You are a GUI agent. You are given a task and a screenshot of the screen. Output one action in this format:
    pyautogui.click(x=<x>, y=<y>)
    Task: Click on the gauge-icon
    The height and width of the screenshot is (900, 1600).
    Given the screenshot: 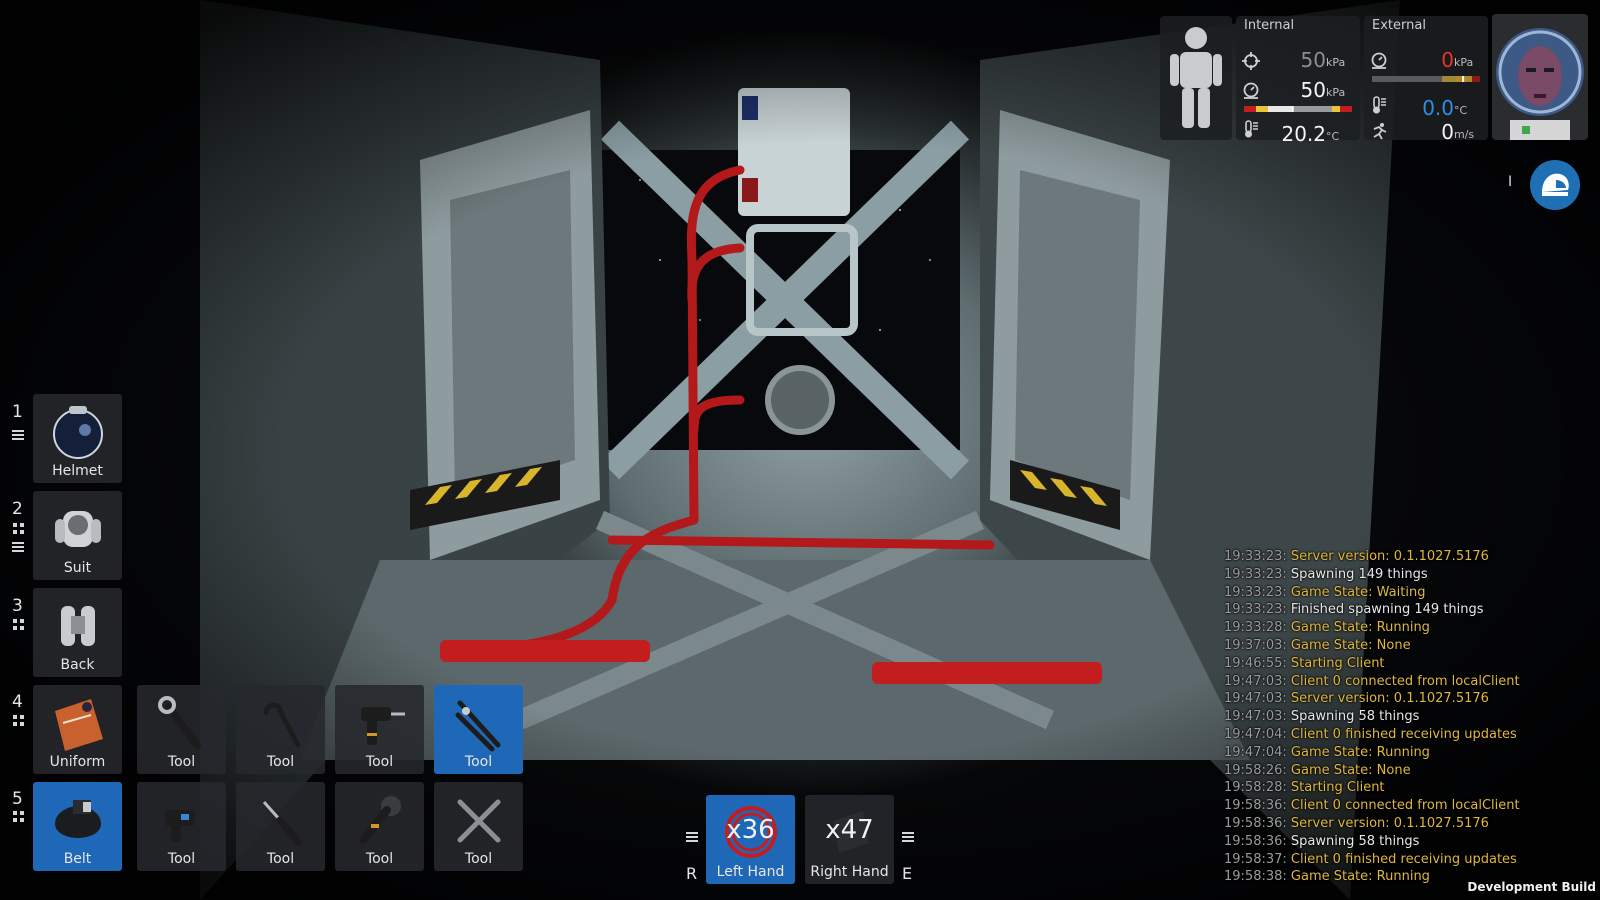 What is the action you would take?
    pyautogui.click(x=1251, y=90)
    